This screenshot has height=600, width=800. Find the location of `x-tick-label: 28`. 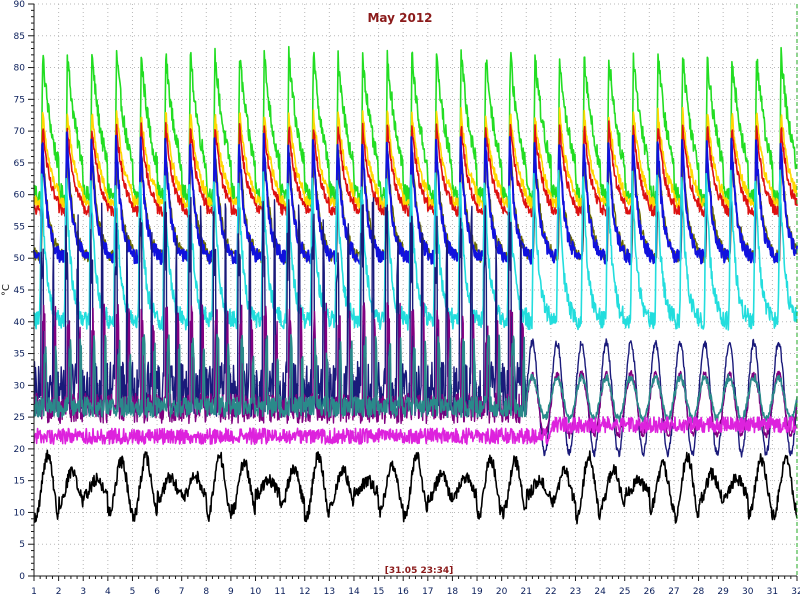

x-tick-label: 28 is located at coordinates (699, 592).